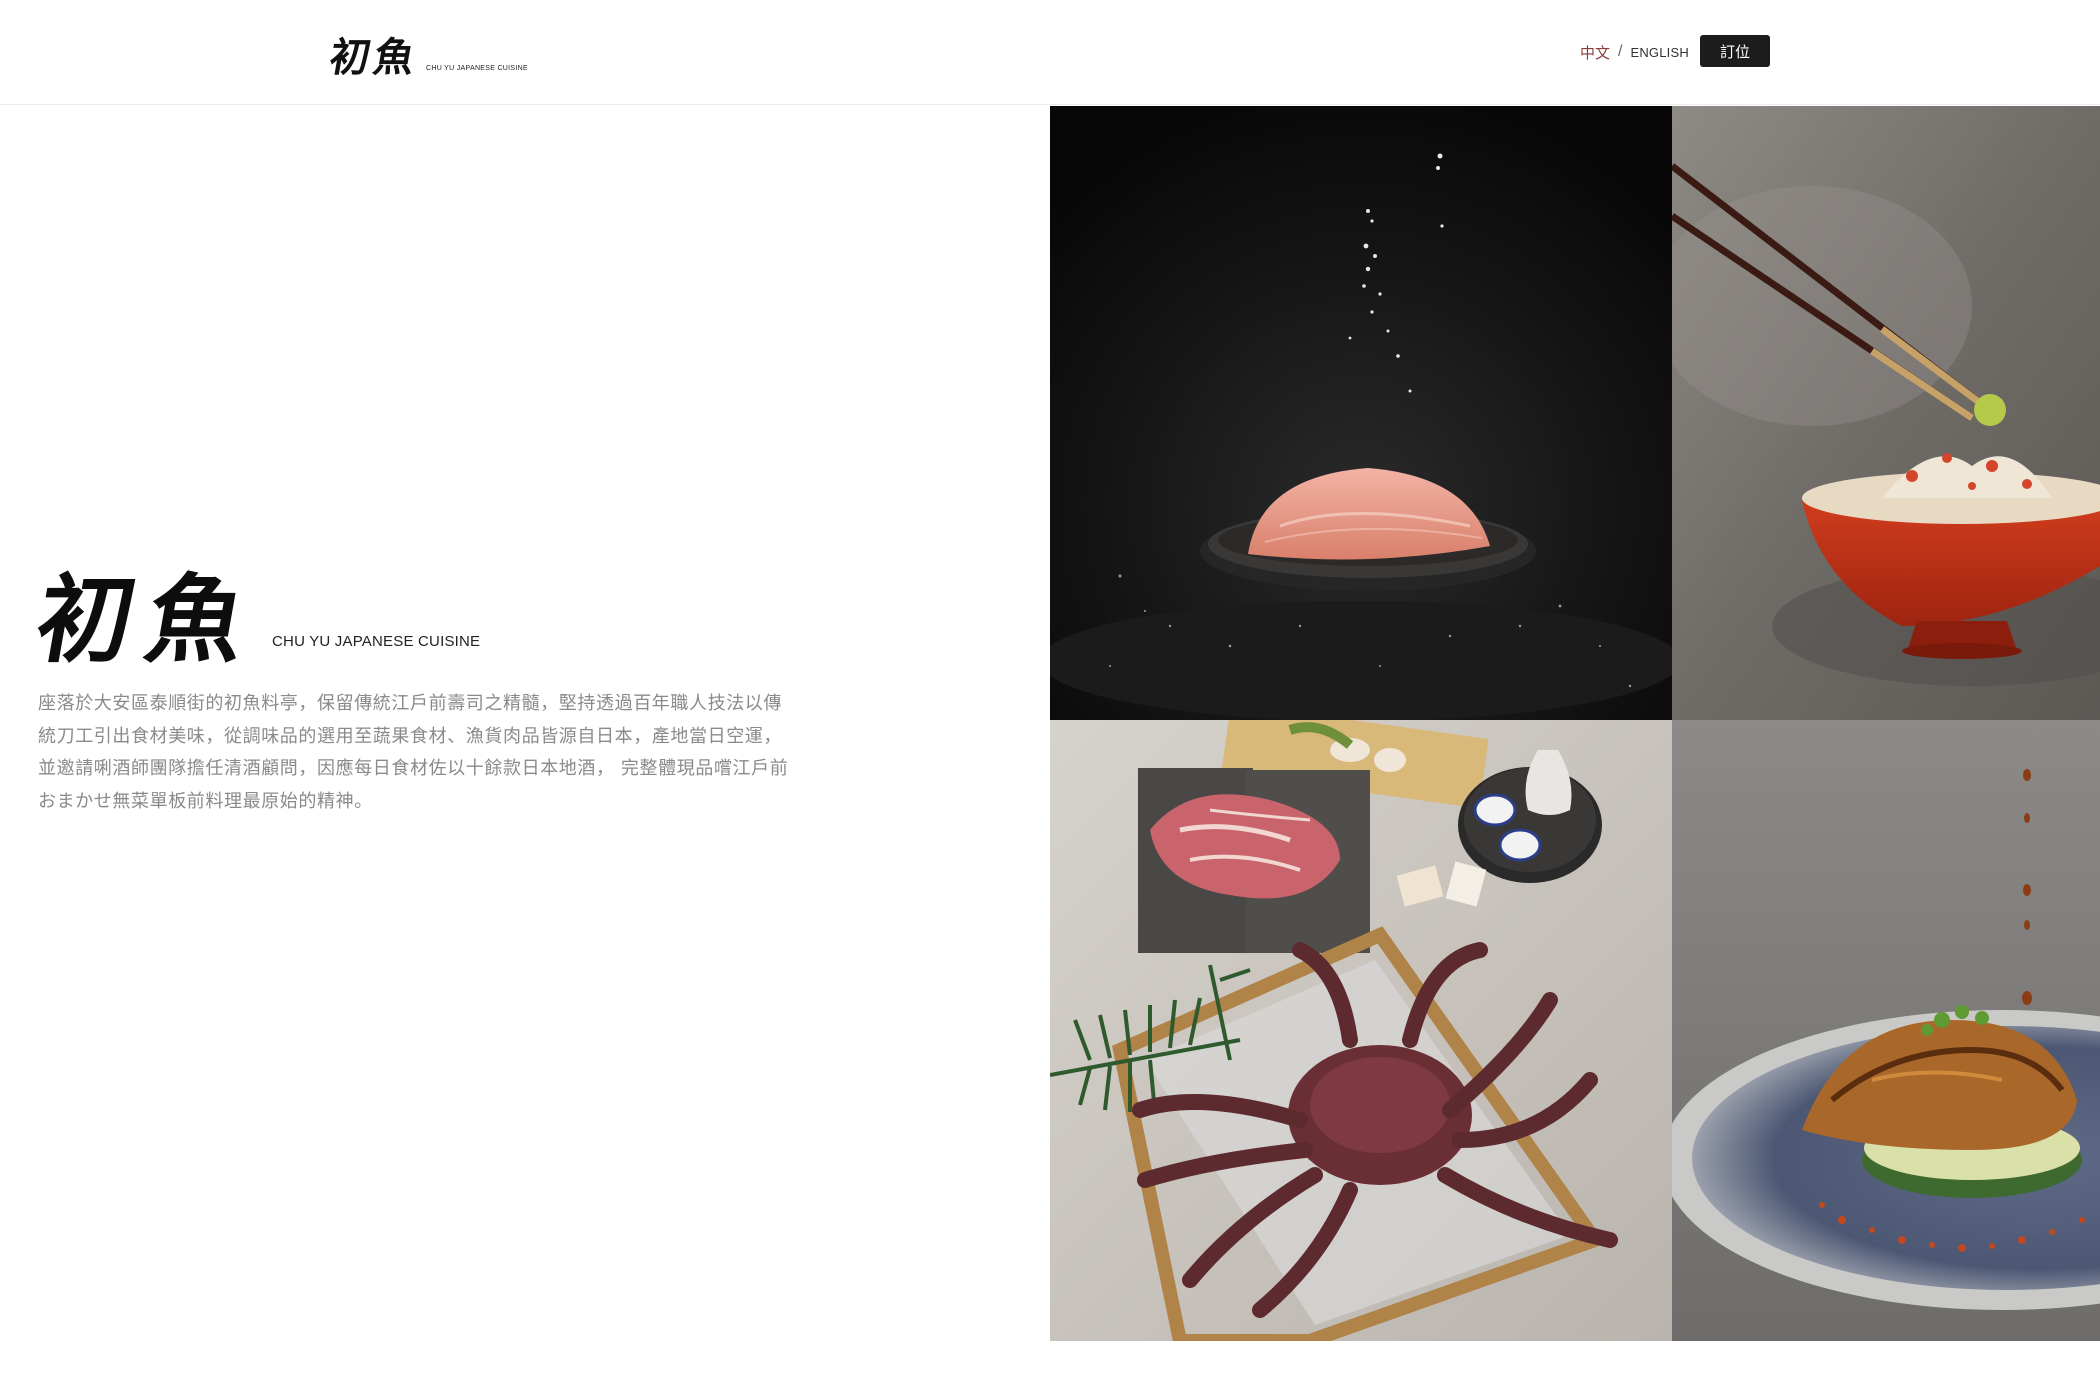  I want to click on glazed-dish-photo, so click(1886, 1030).